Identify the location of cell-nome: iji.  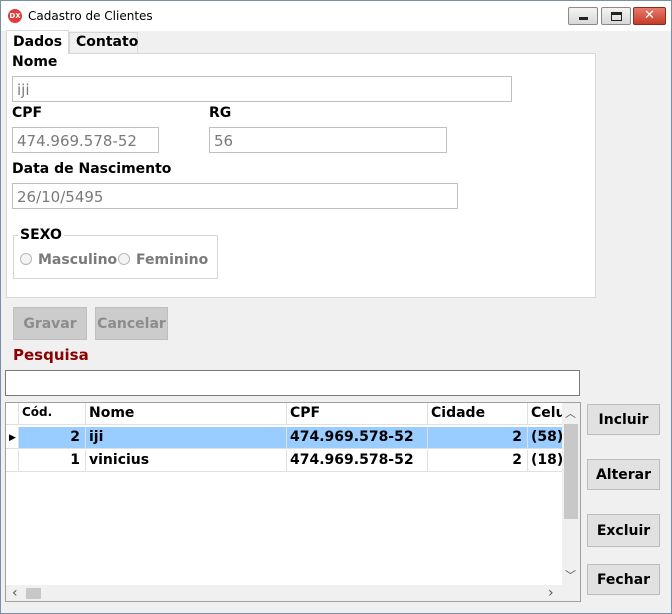
(186, 438).